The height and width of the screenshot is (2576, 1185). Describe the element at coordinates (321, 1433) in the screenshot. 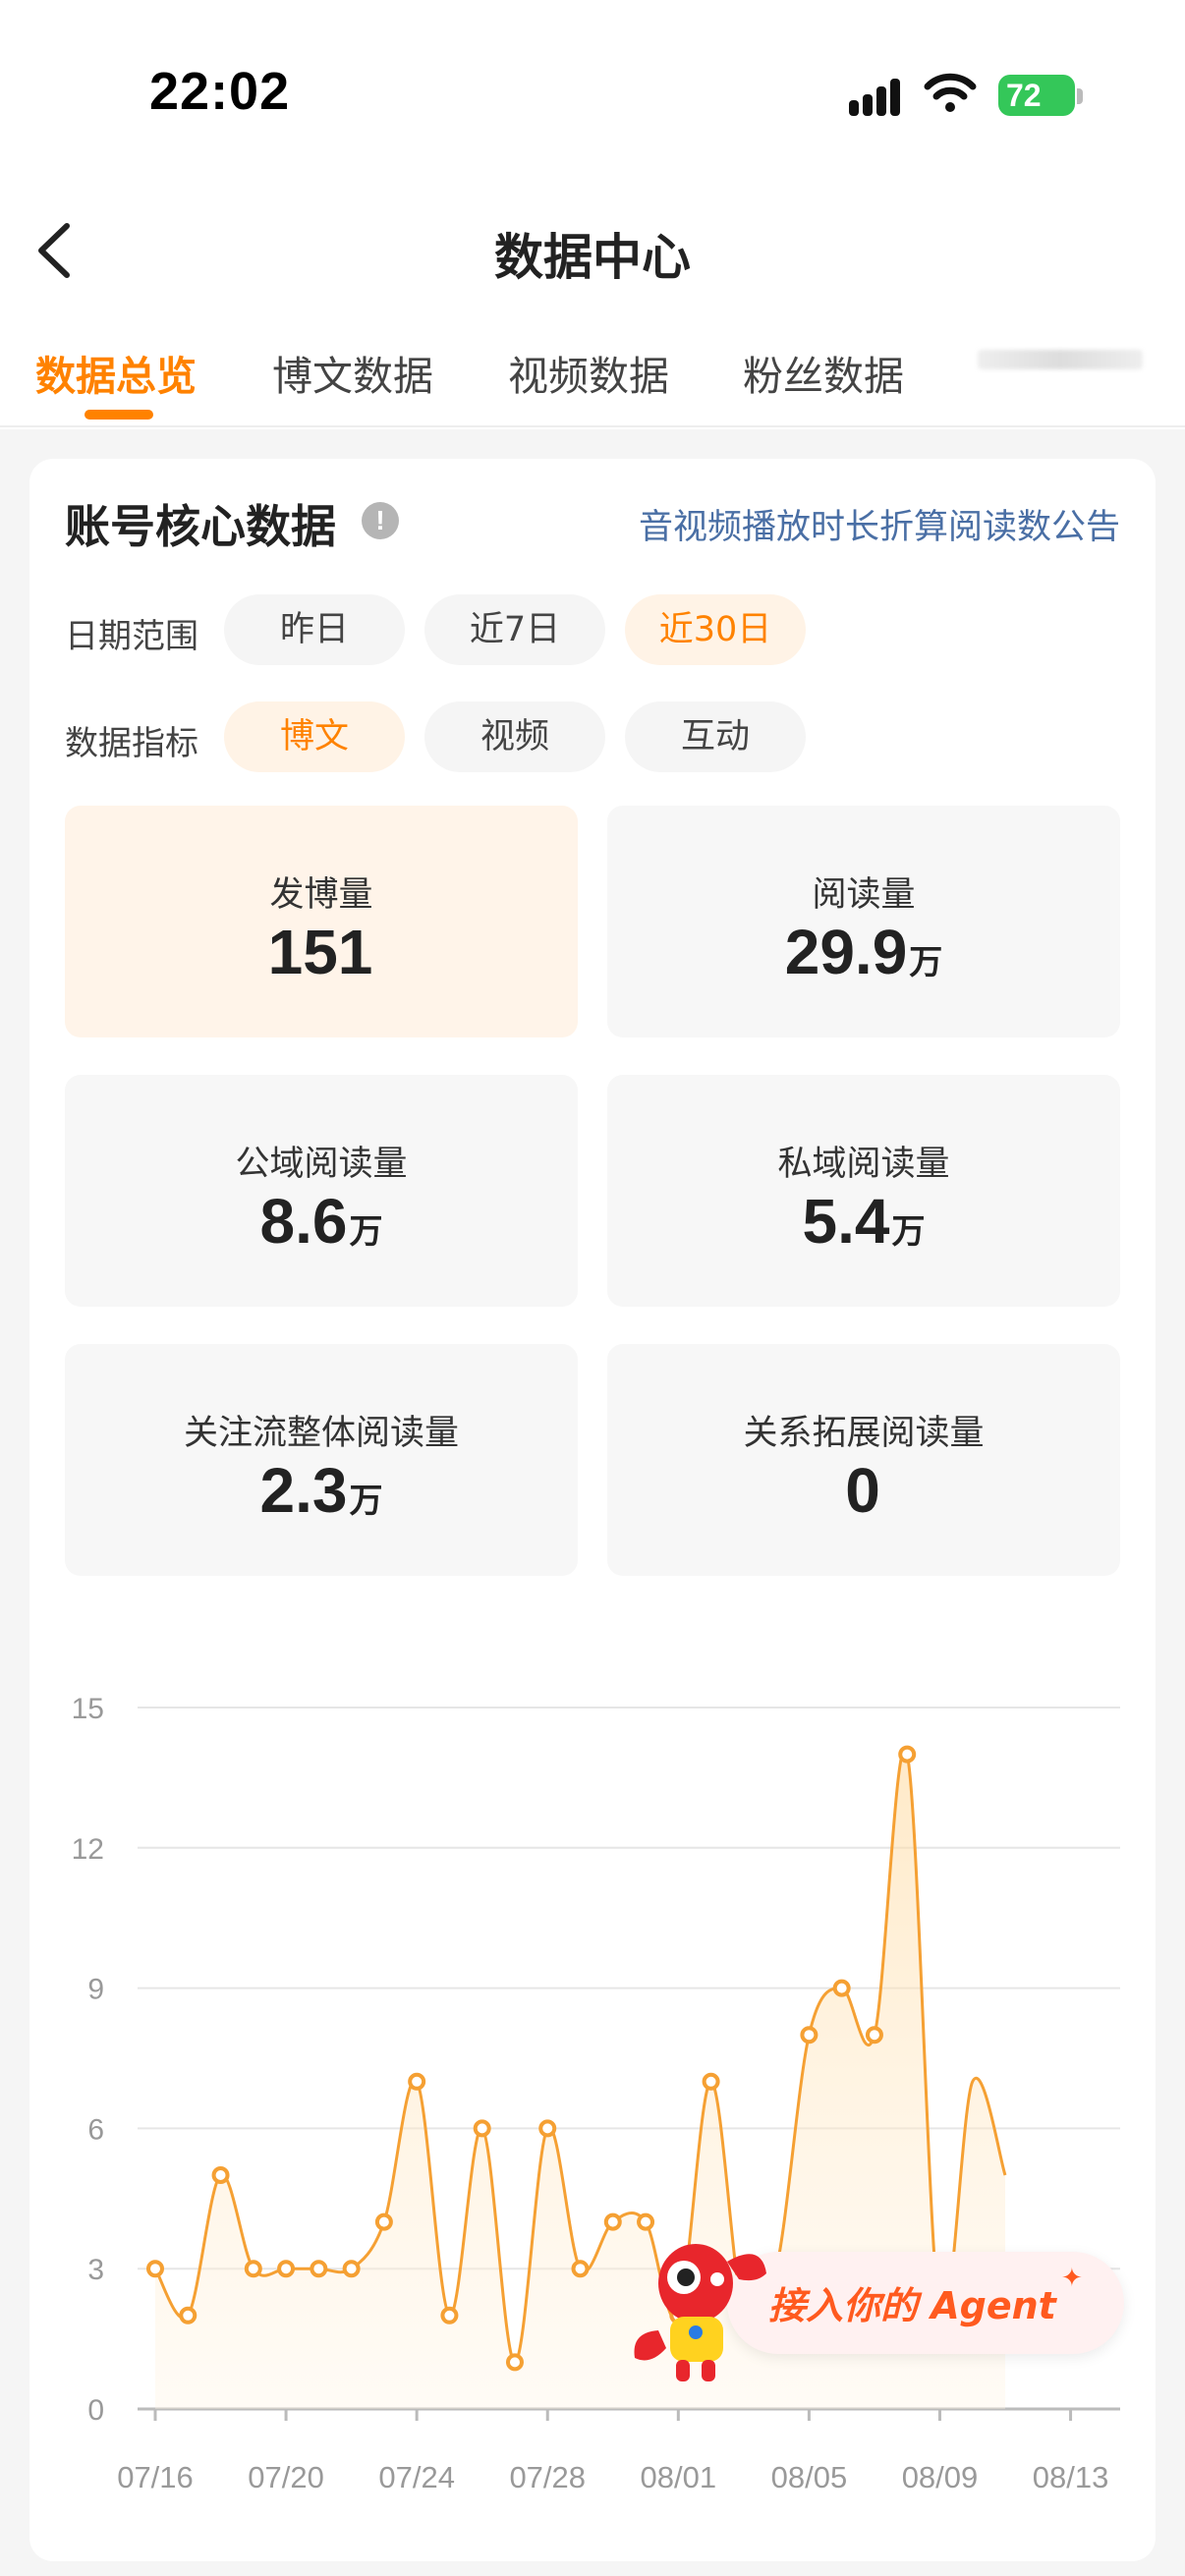

I see `metric-label: 关注流整体阅读量` at that location.